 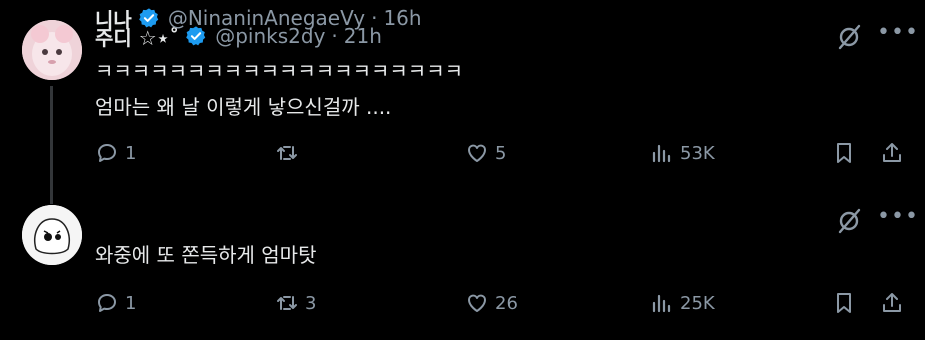 I want to click on views-button: 25K, so click(x=682, y=303).